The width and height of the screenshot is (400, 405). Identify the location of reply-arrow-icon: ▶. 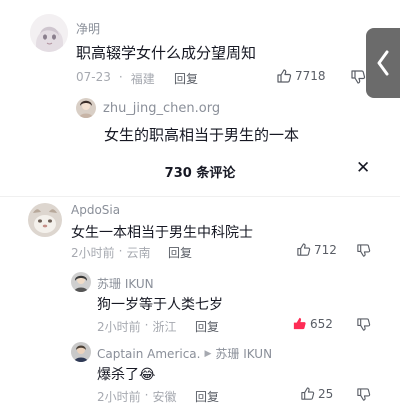
(208, 353).